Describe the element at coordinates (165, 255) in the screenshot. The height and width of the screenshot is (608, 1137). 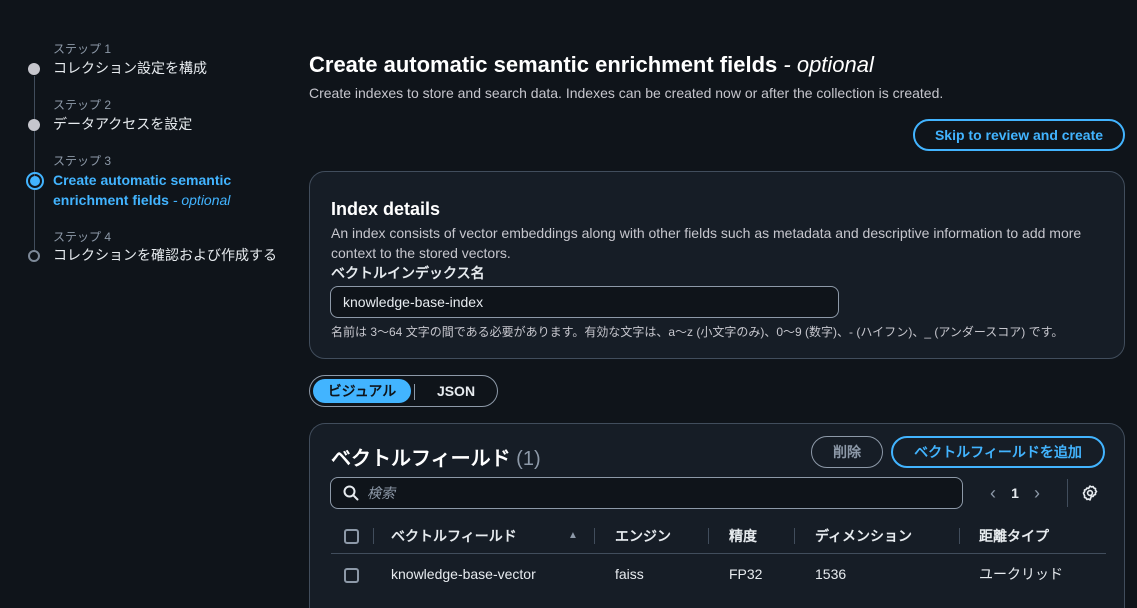
I see `step-4-label: コレクションを確認および作成する` at that location.